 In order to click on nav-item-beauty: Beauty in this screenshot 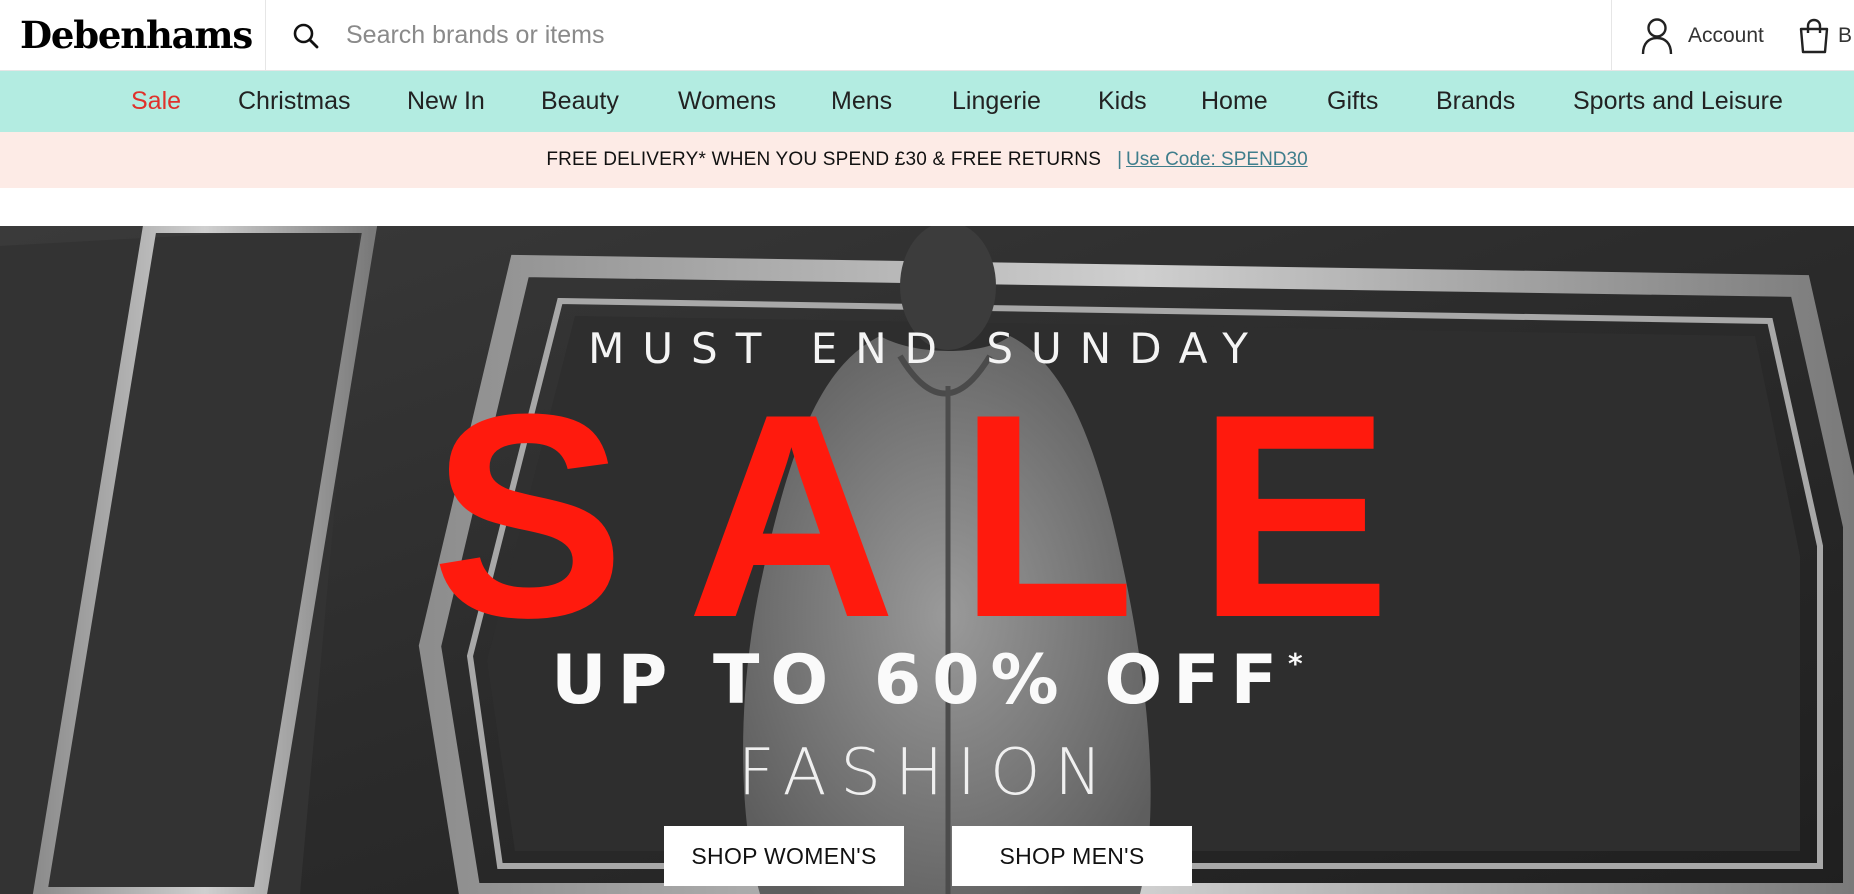, I will do `click(580, 101)`.